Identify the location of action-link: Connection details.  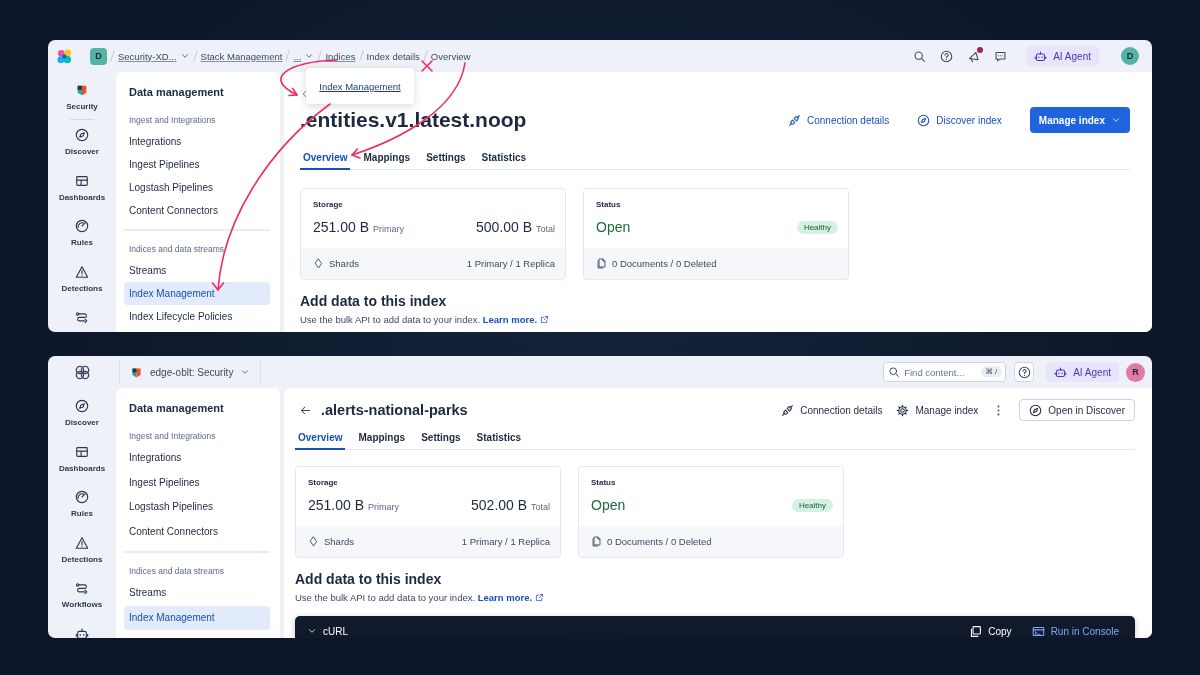
(839, 120).